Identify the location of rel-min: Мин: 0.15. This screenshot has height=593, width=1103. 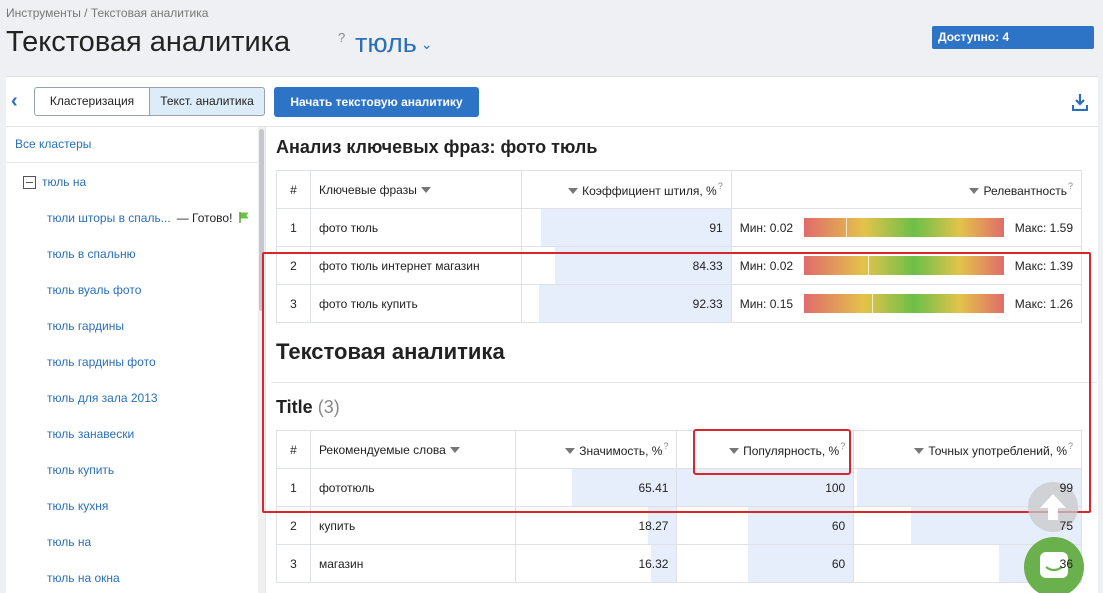
(766, 304).